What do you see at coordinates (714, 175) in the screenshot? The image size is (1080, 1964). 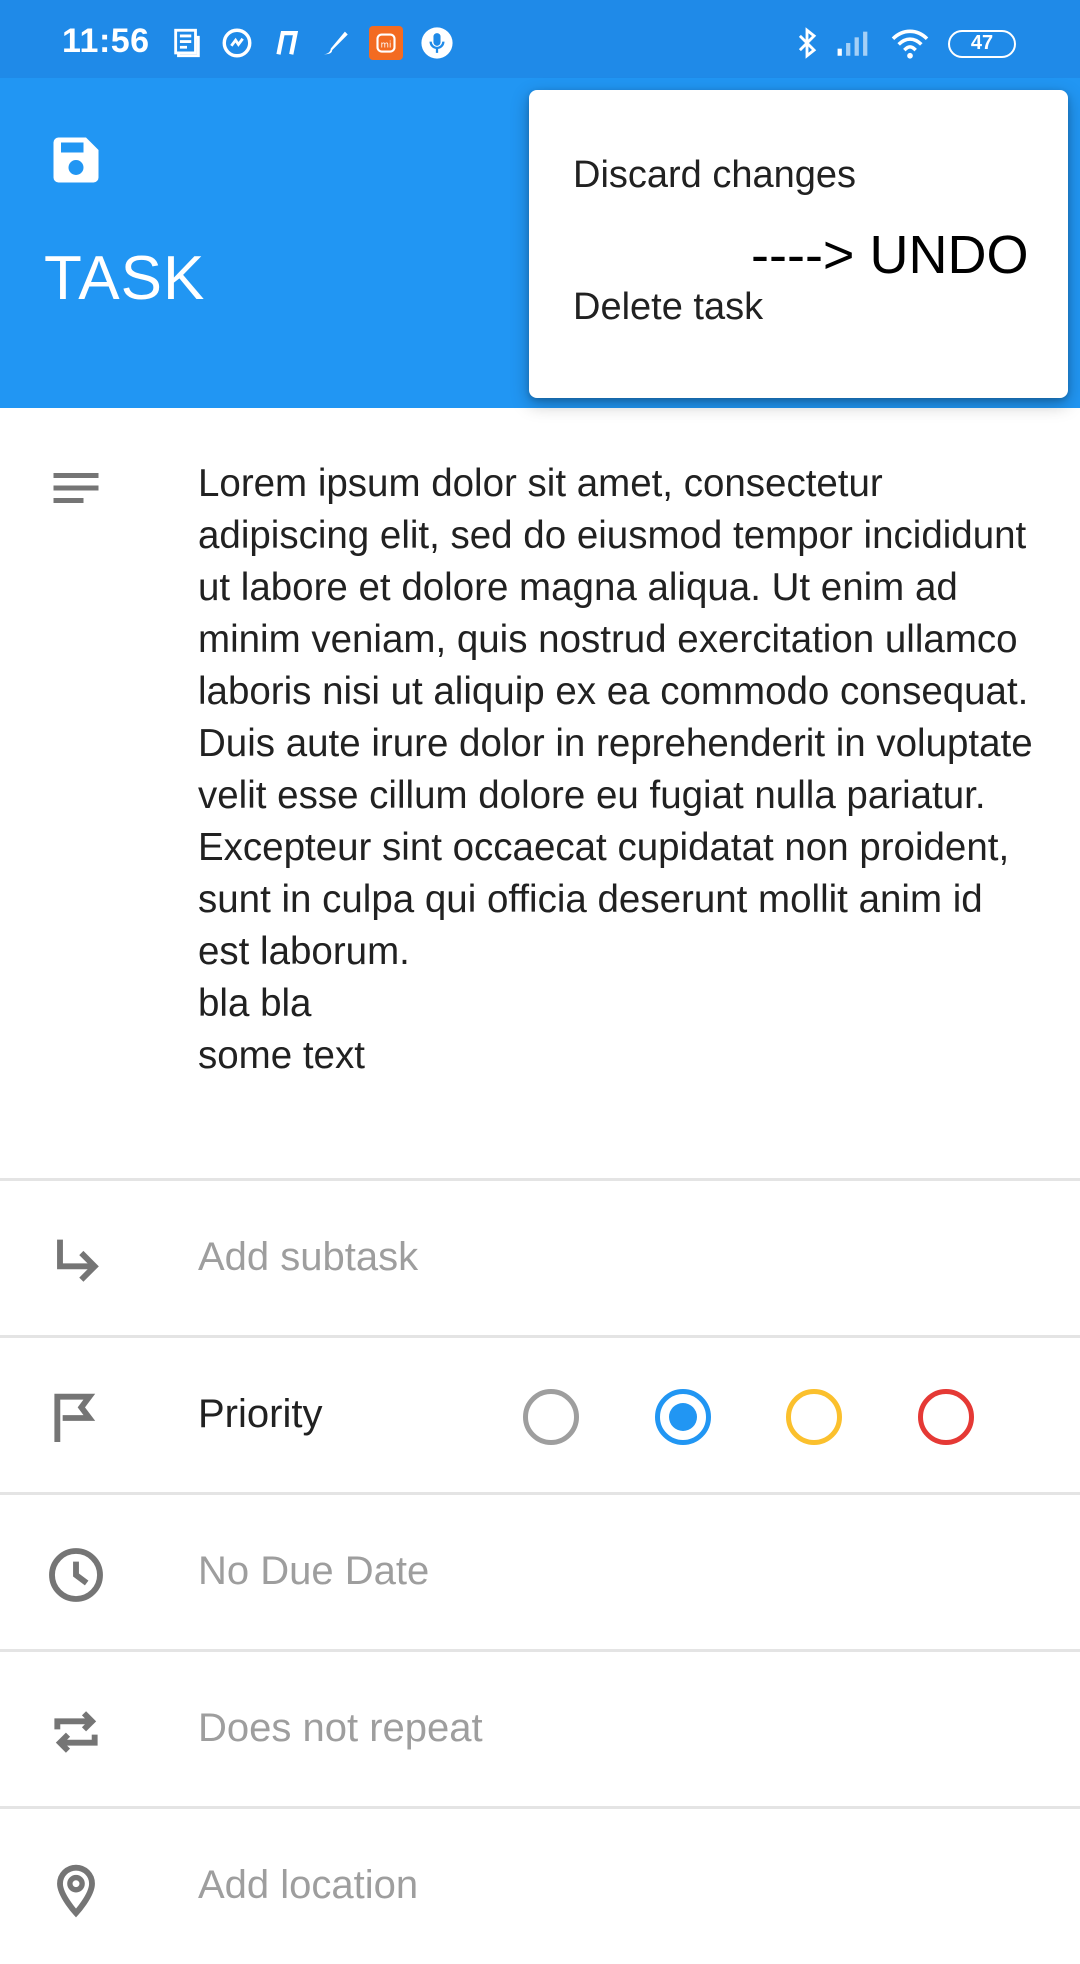 I see `menu-item-discard-changes: Discard changes` at bounding box center [714, 175].